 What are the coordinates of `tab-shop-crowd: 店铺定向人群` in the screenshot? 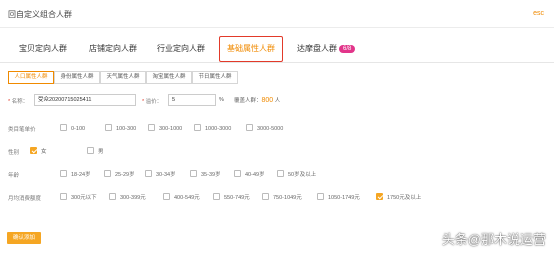 It's located at (113, 48).